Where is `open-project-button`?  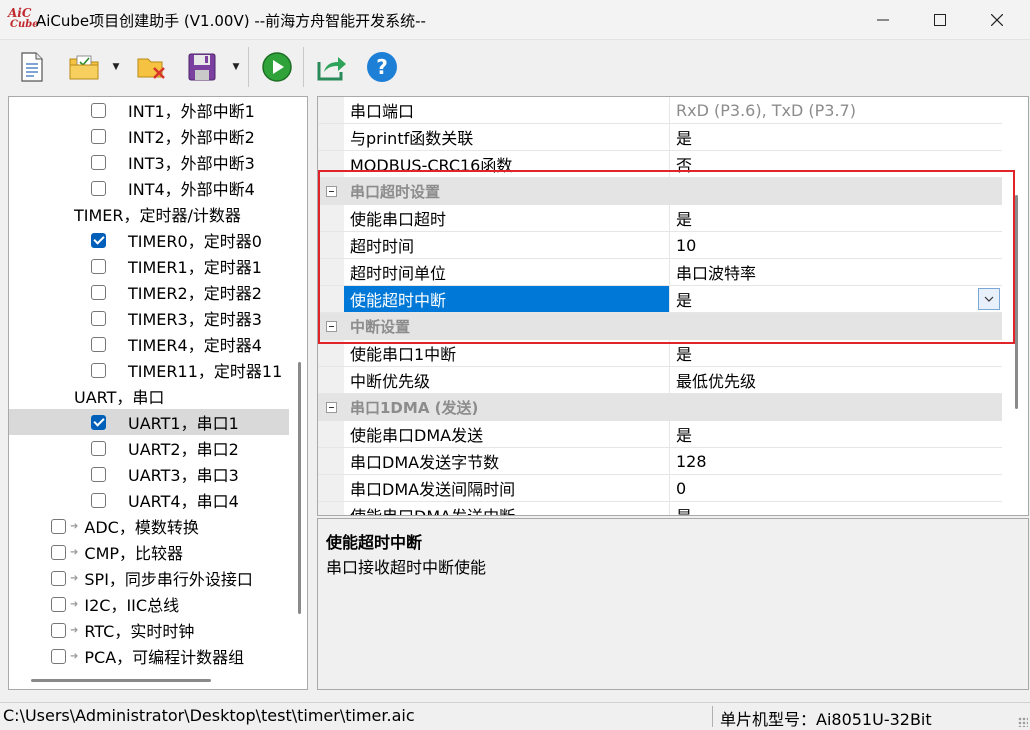 open-project-button is located at coordinates (84, 67).